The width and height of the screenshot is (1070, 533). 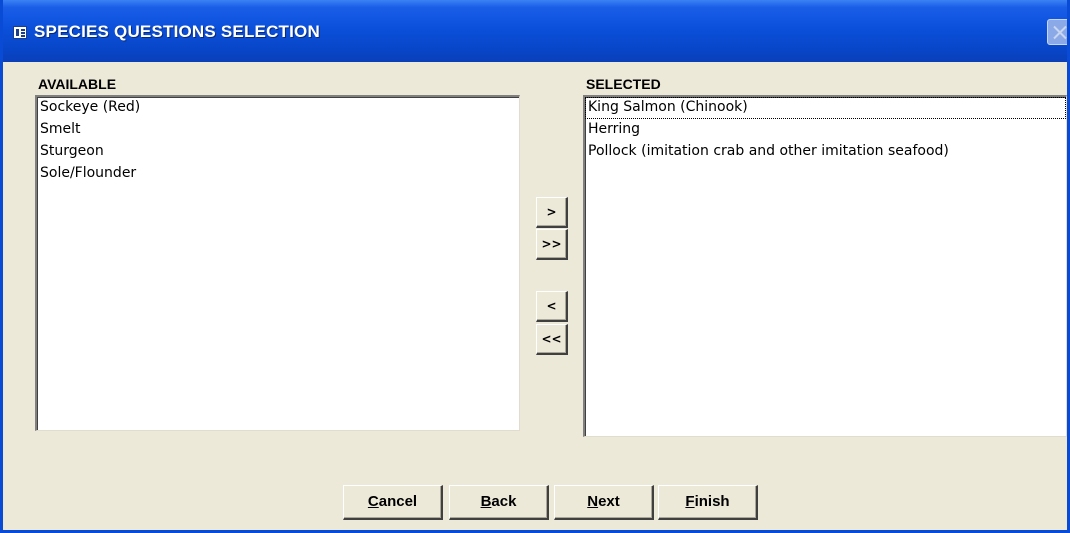 What do you see at coordinates (535, 31) in the screenshot?
I see `title-bar: SPECIES QUESTIONS SELECTION` at bounding box center [535, 31].